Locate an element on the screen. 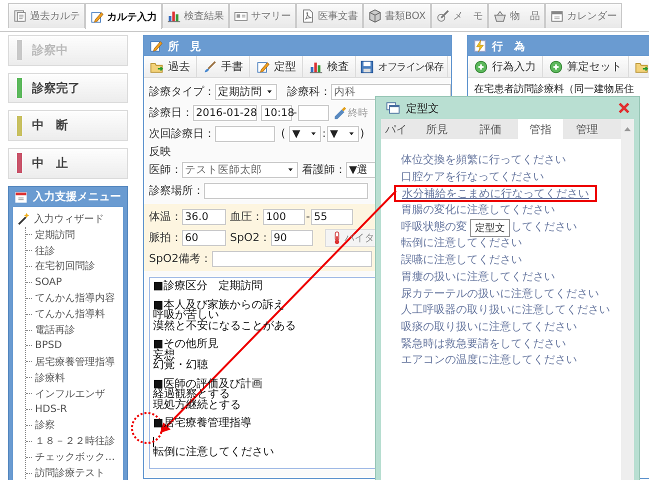 The image size is (649, 480). tooltip: 定型文 is located at coordinates (490, 228).